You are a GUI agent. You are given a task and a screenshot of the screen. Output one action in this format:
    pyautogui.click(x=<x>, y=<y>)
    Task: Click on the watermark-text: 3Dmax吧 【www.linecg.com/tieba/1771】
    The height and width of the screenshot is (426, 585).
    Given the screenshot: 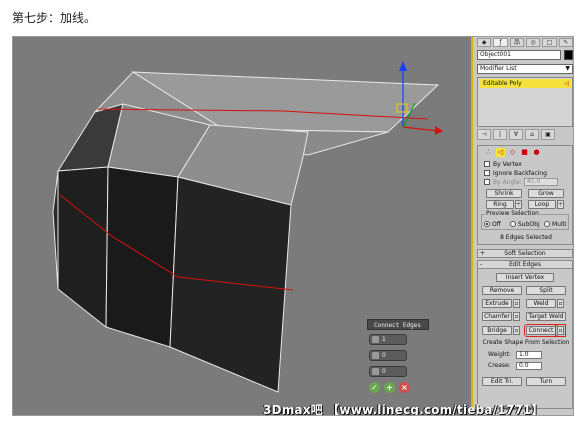 What is the action you would take?
    pyautogui.click(x=403, y=409)
    